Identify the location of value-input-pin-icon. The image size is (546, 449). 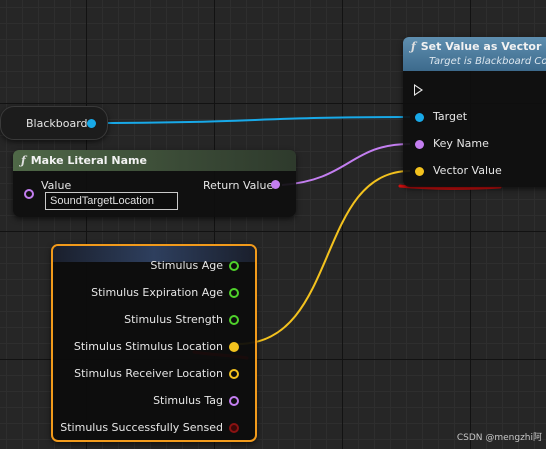
(29, 194).